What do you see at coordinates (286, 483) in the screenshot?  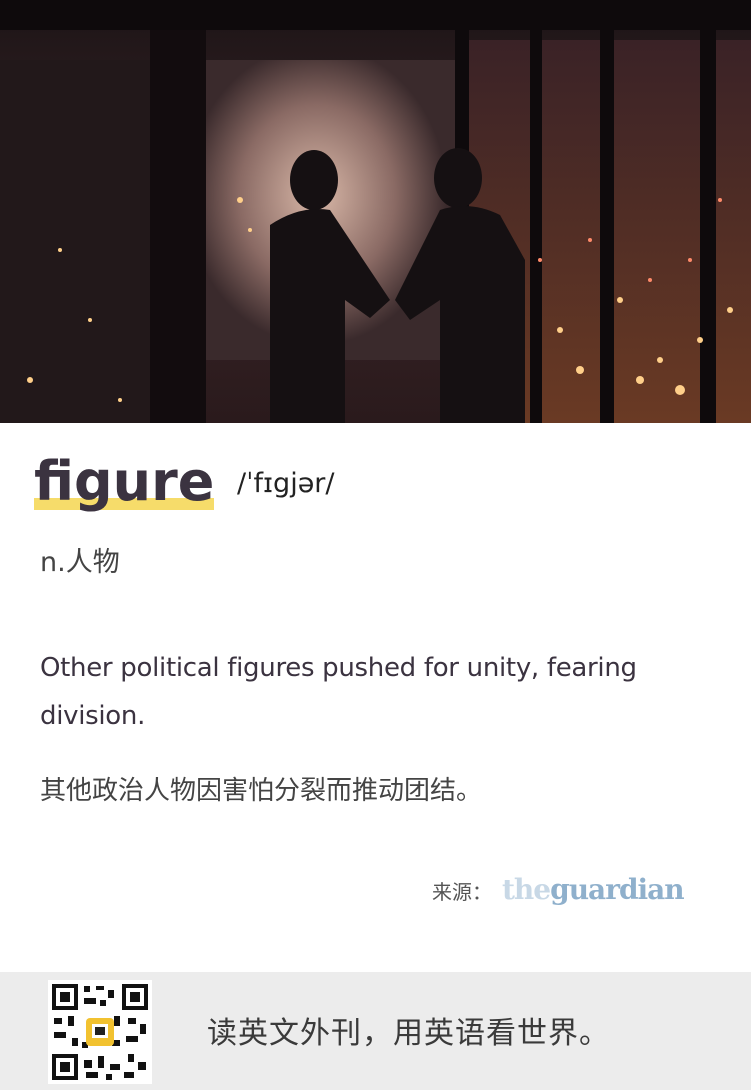 I see `phonetic: /ˈfɪgjər/` at bounding box center [286, 483].